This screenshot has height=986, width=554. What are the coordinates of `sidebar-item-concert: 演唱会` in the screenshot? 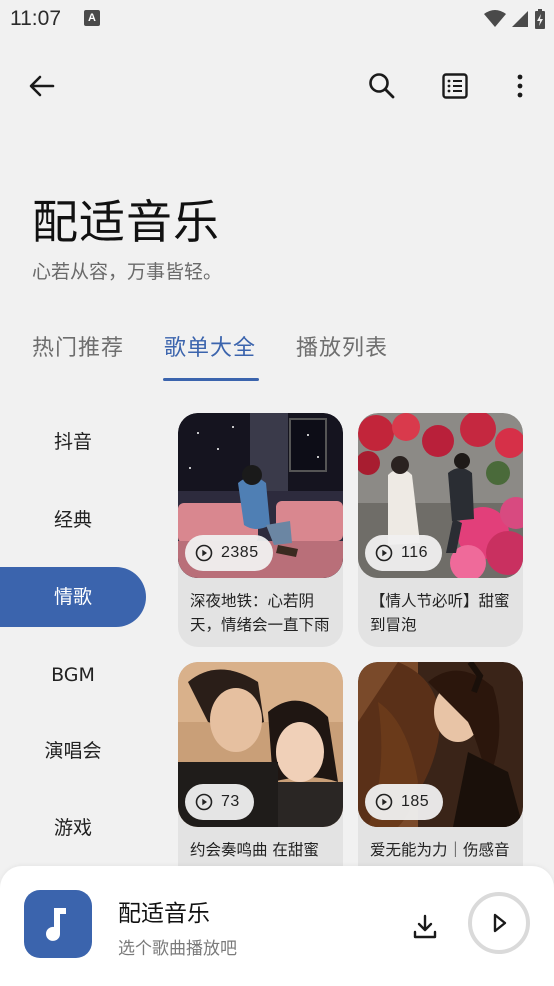 It's located at (73, 751).